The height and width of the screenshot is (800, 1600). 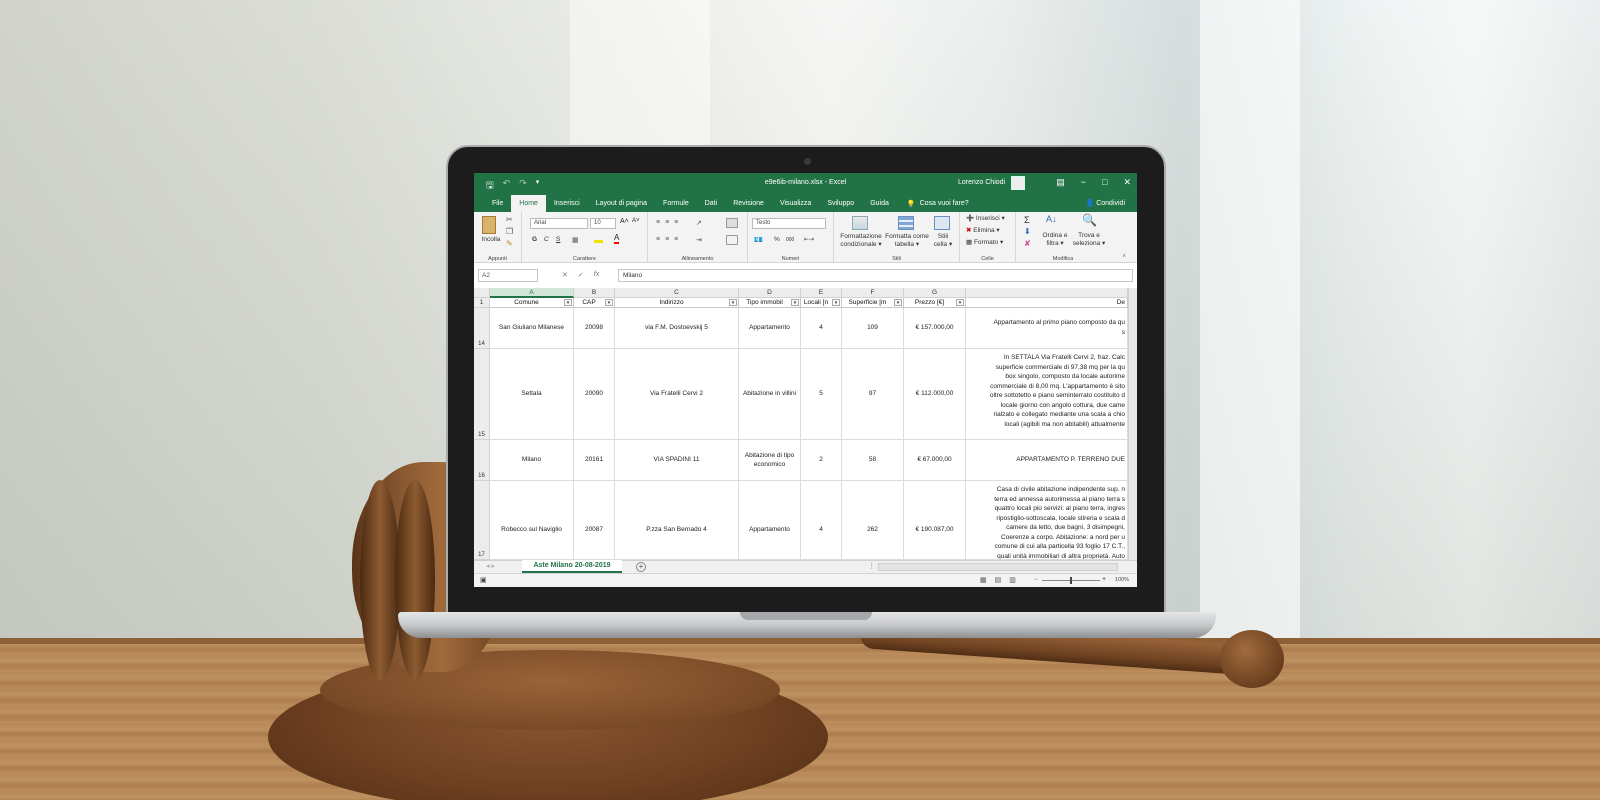 I want to click on decimal-icons: ⇤⇥, so click(x=809, y=239).